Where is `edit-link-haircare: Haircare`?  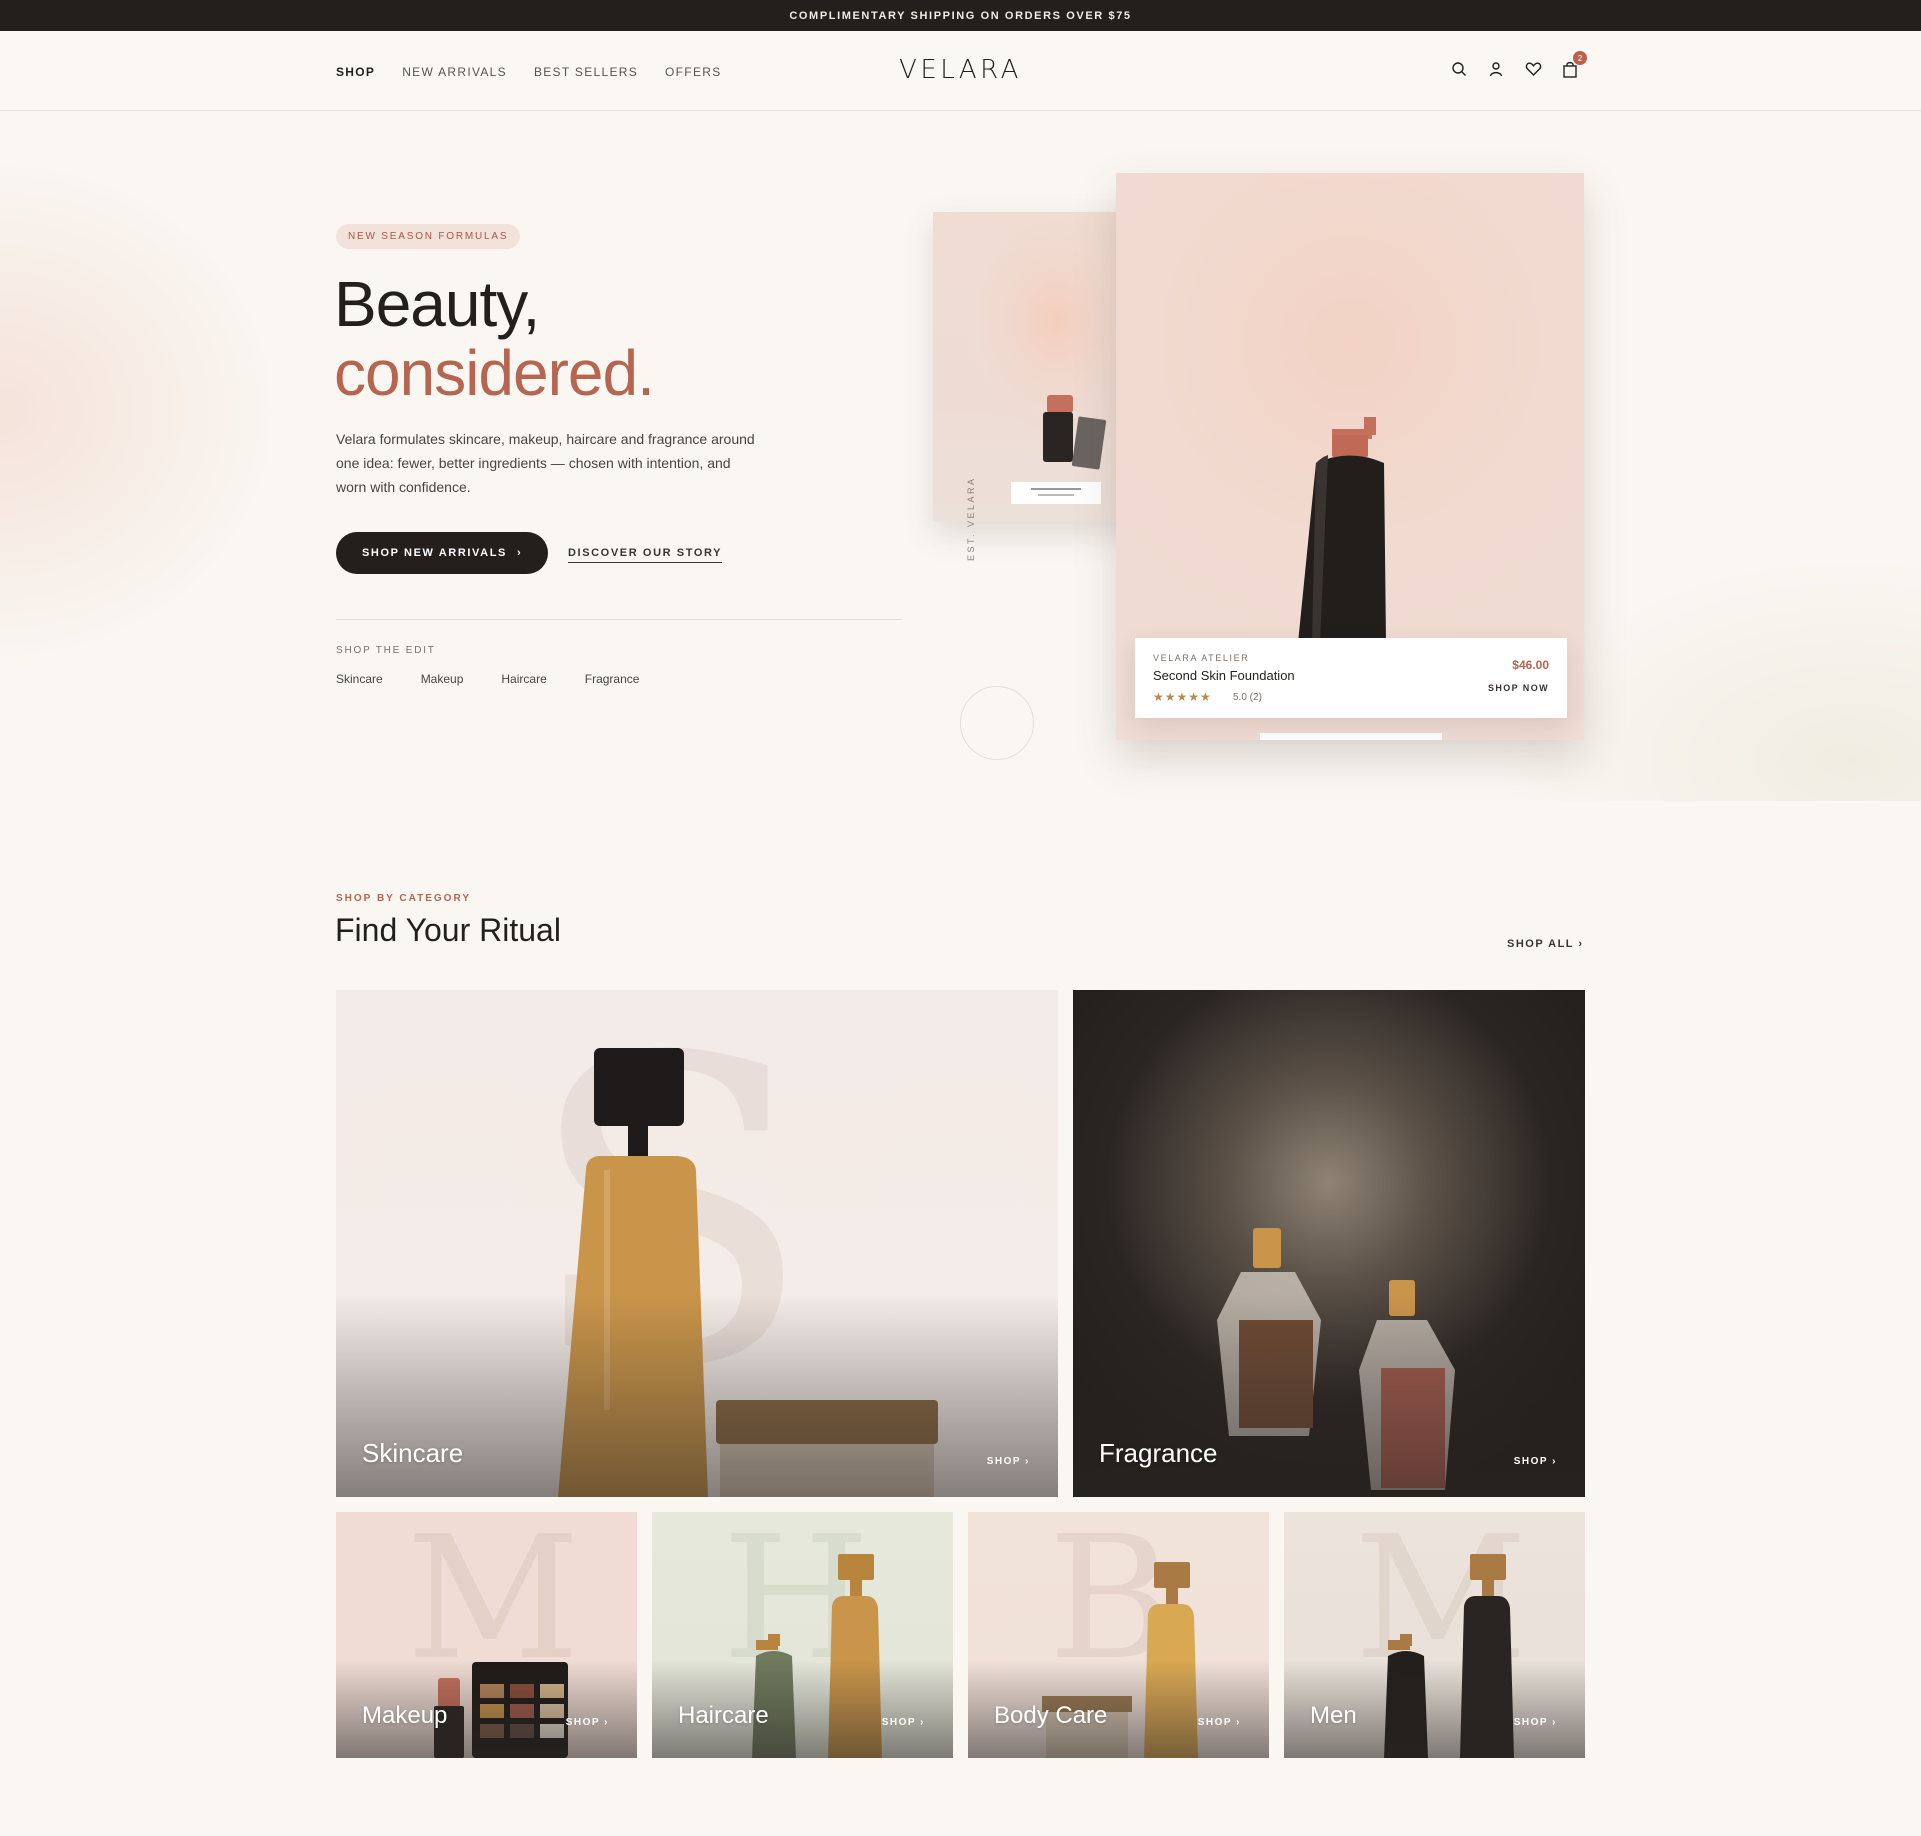 edit-link-haircare: Haircare is located at coordinates (523, 679).